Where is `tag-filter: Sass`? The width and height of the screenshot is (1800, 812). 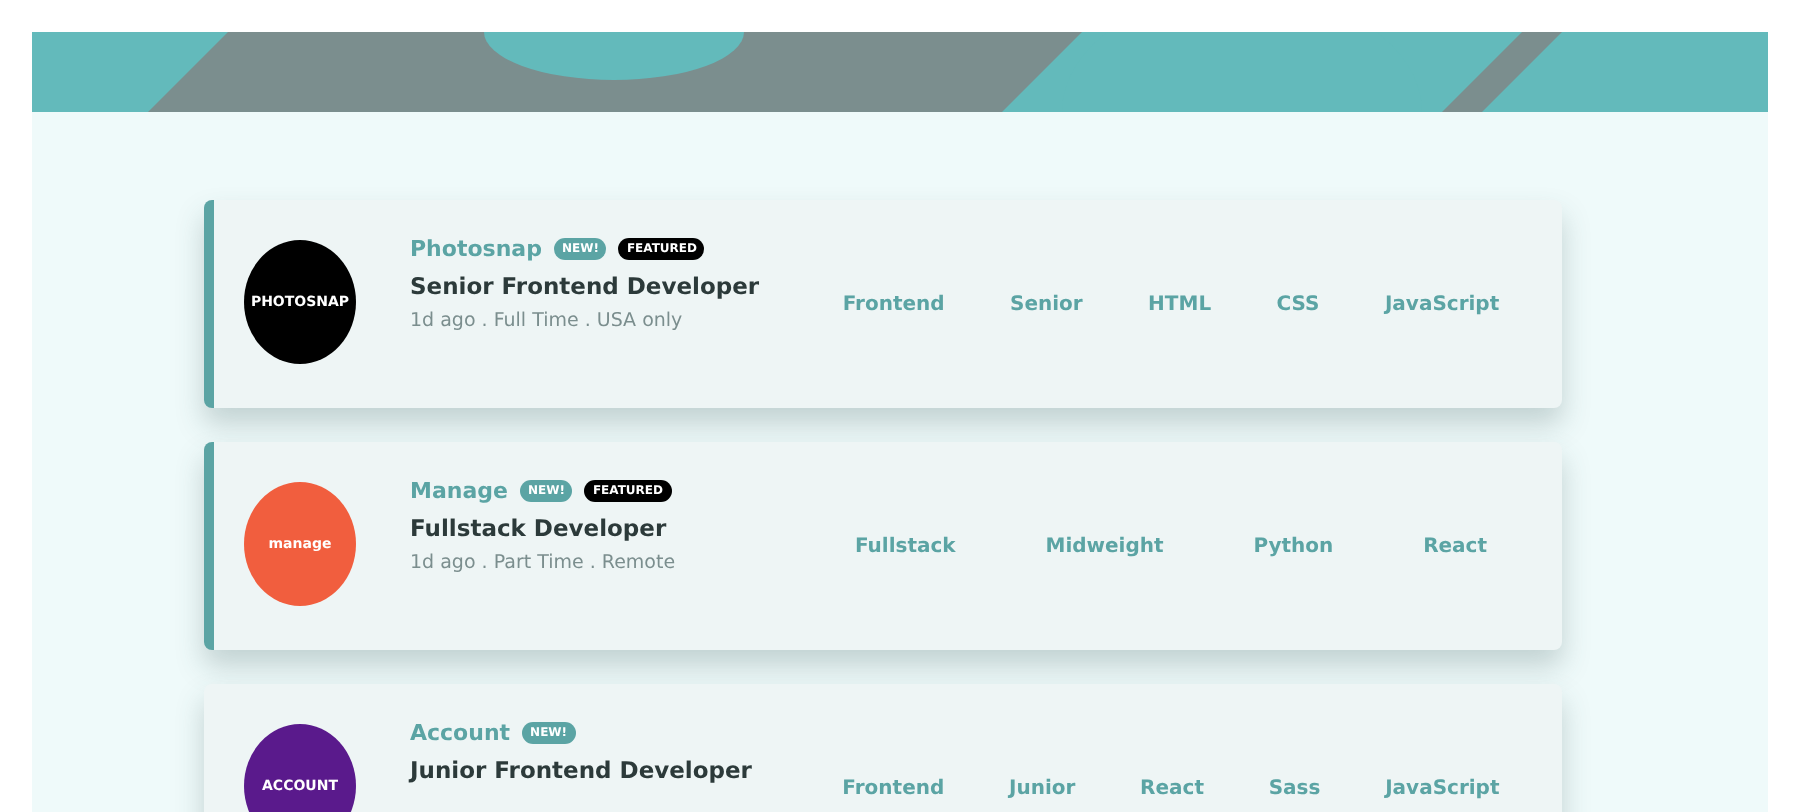 tag-filter: Sass is located at coordinates (1294, 789).